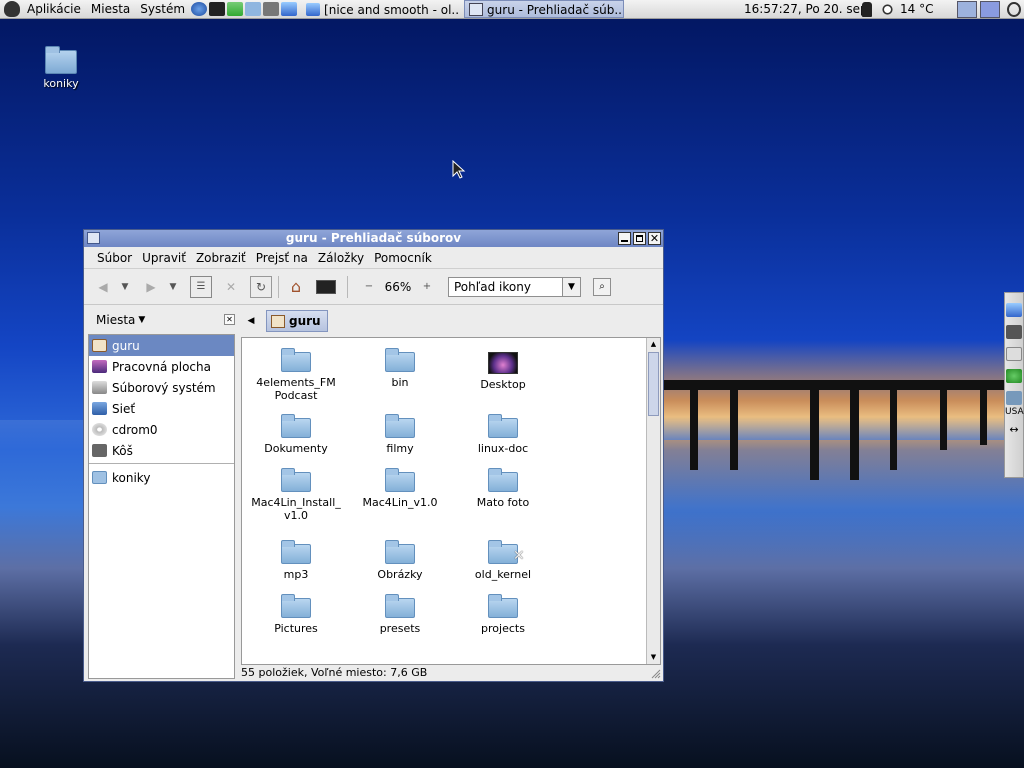 This screenshot has height=768, width=1024. Describe the element at coordinates (400, 488) in the screenshot. I see `file-item: Mac4Lin_v1.0` at that location.